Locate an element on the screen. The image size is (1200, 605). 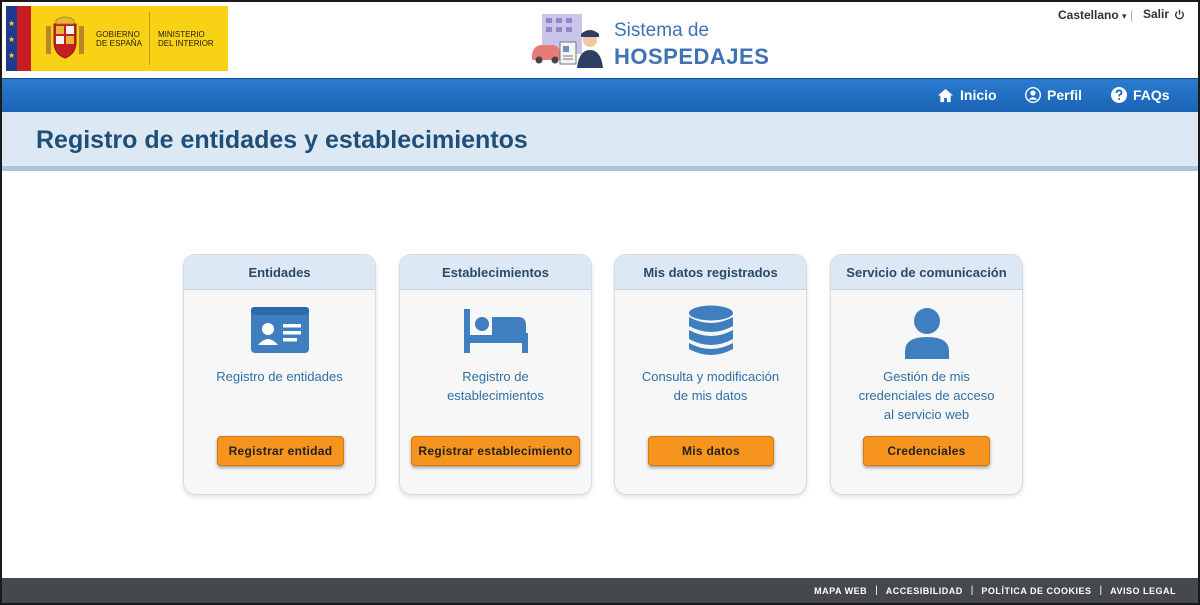
brand-title-line1: Sistema de is located at coordinates (662, 30).